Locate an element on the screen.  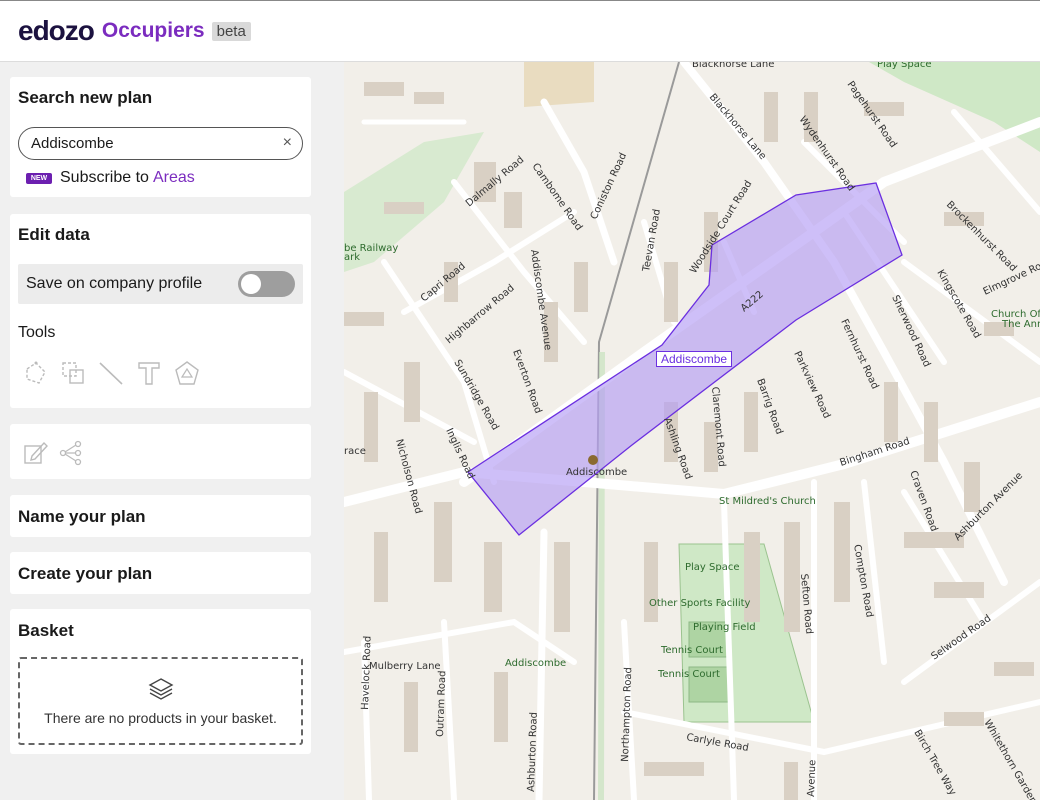
save-company-profile-toggle is located at coordinates (266, 284).